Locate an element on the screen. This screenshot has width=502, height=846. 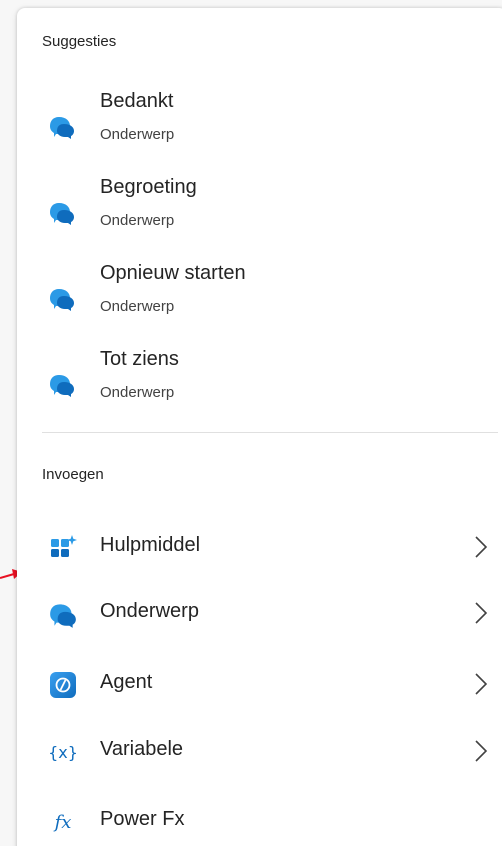
suggestion-title: Begroeting is located at coordinates (148, 187).